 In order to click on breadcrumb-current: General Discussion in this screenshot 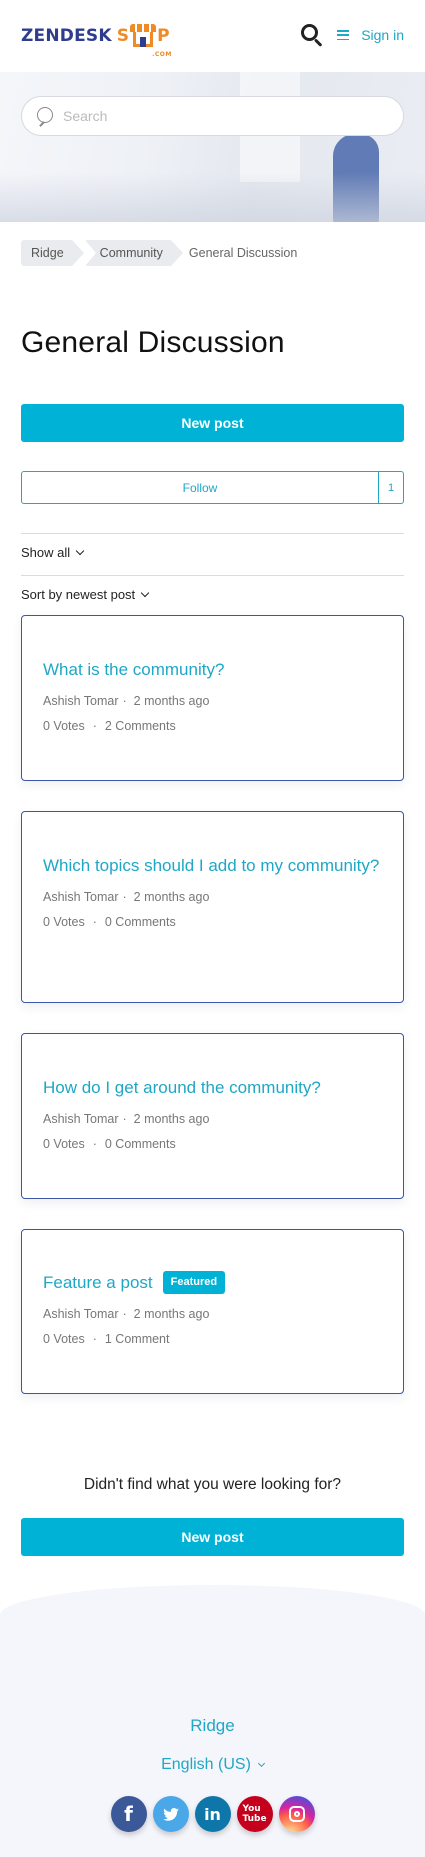, I will do `click(243, 253)`.